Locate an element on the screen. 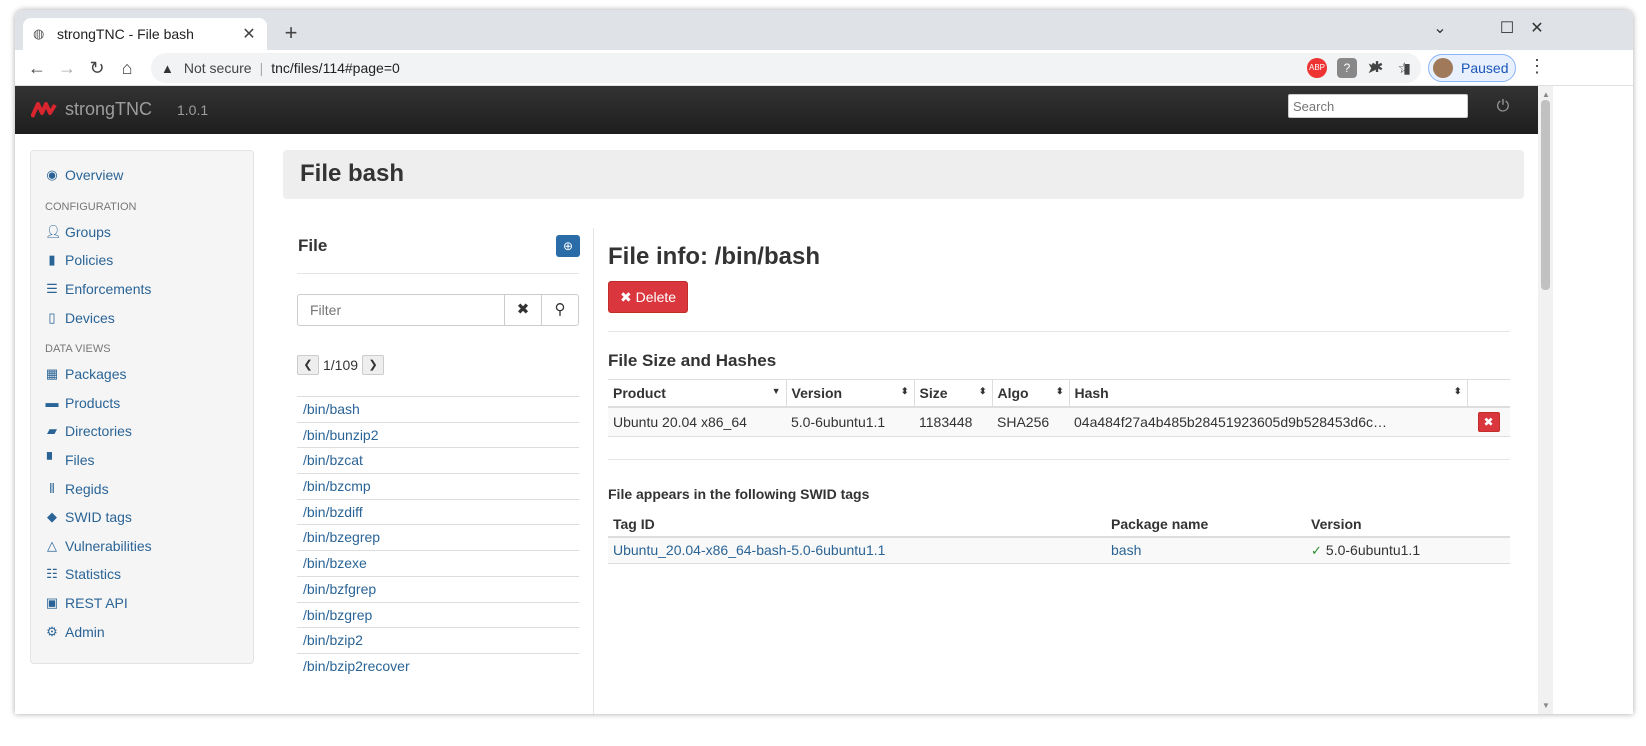  address-bar: ▲ Not secure | tnc/files/114#page=0 ➤ ☆ is located at coordinates (786, 68).